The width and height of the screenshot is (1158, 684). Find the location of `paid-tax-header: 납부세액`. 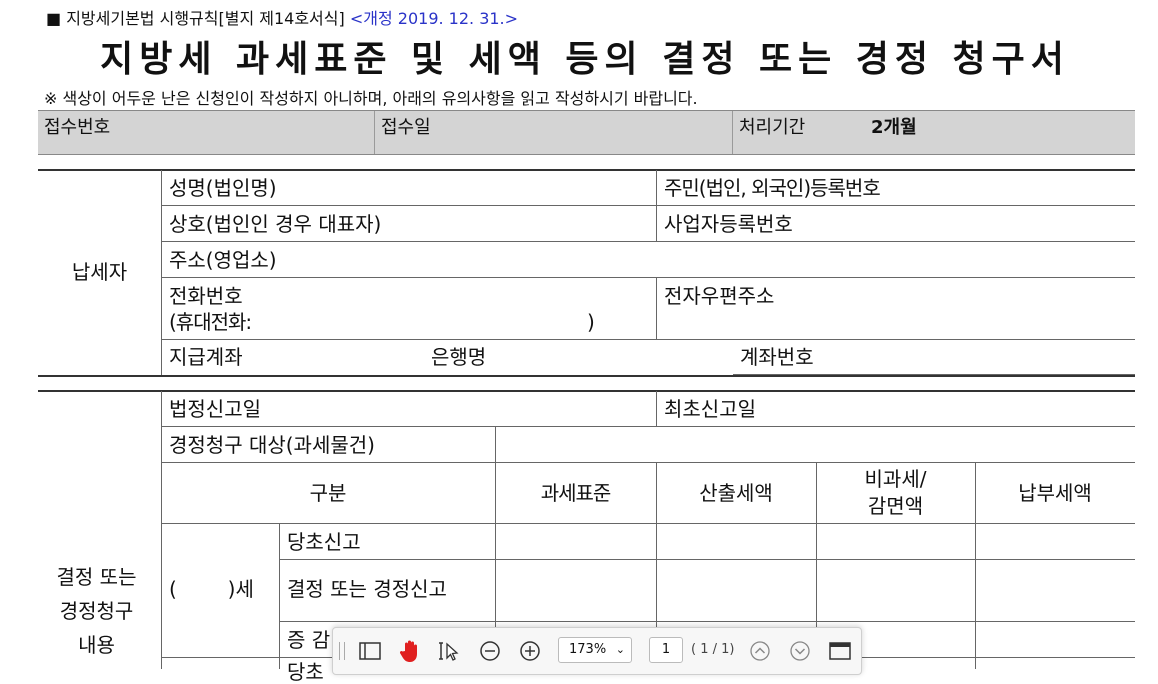

paid-tax-header: 납부세액 is located at coordinates (1055, 493).